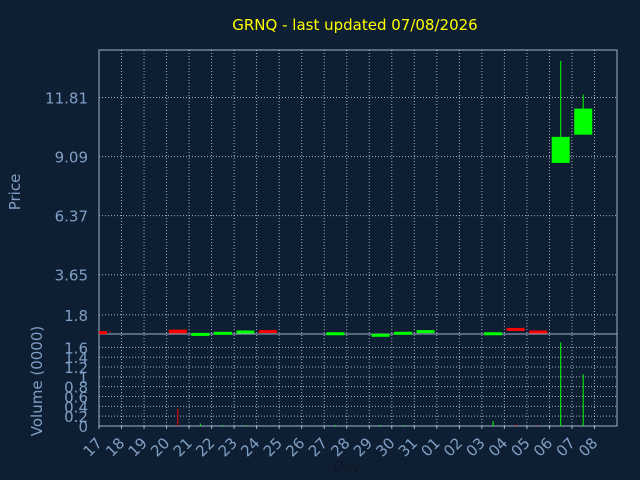  I want to click on x-axis-label: Day, so click(347, 467).